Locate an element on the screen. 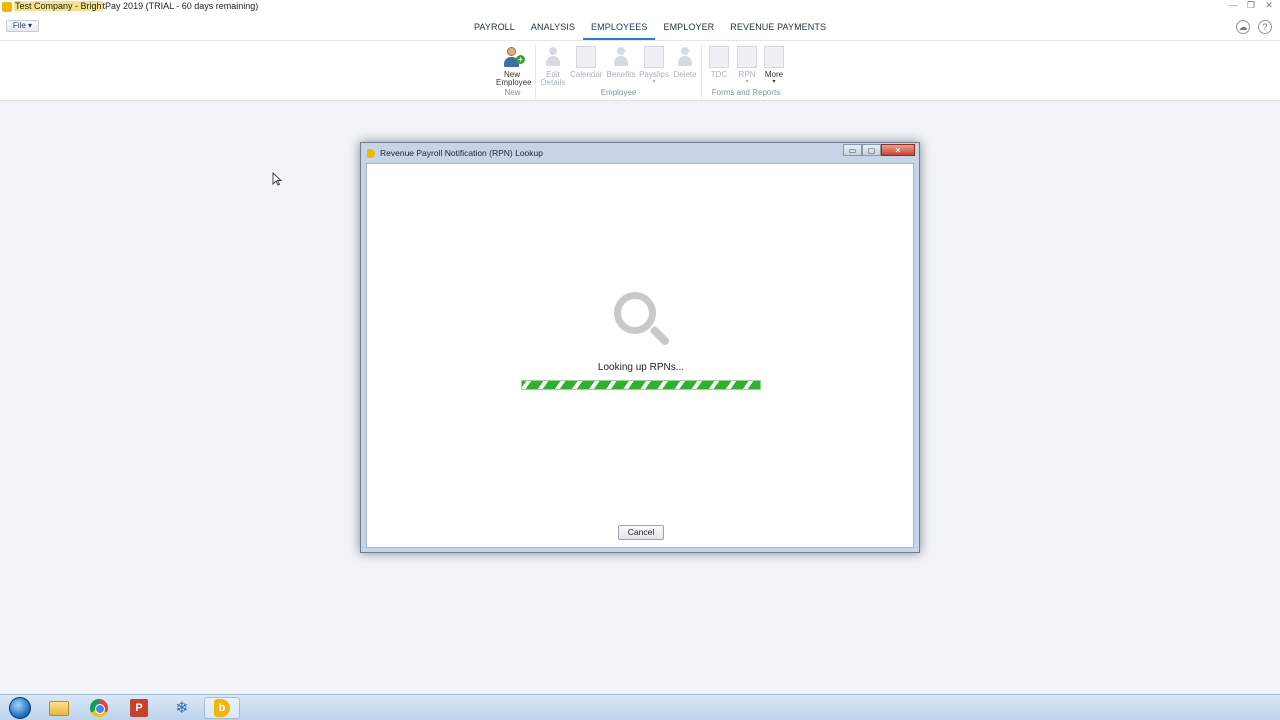 Image resolution: width=1280 pixels, height=720 pixels. more-label: More is located at coordinates (774, 74).